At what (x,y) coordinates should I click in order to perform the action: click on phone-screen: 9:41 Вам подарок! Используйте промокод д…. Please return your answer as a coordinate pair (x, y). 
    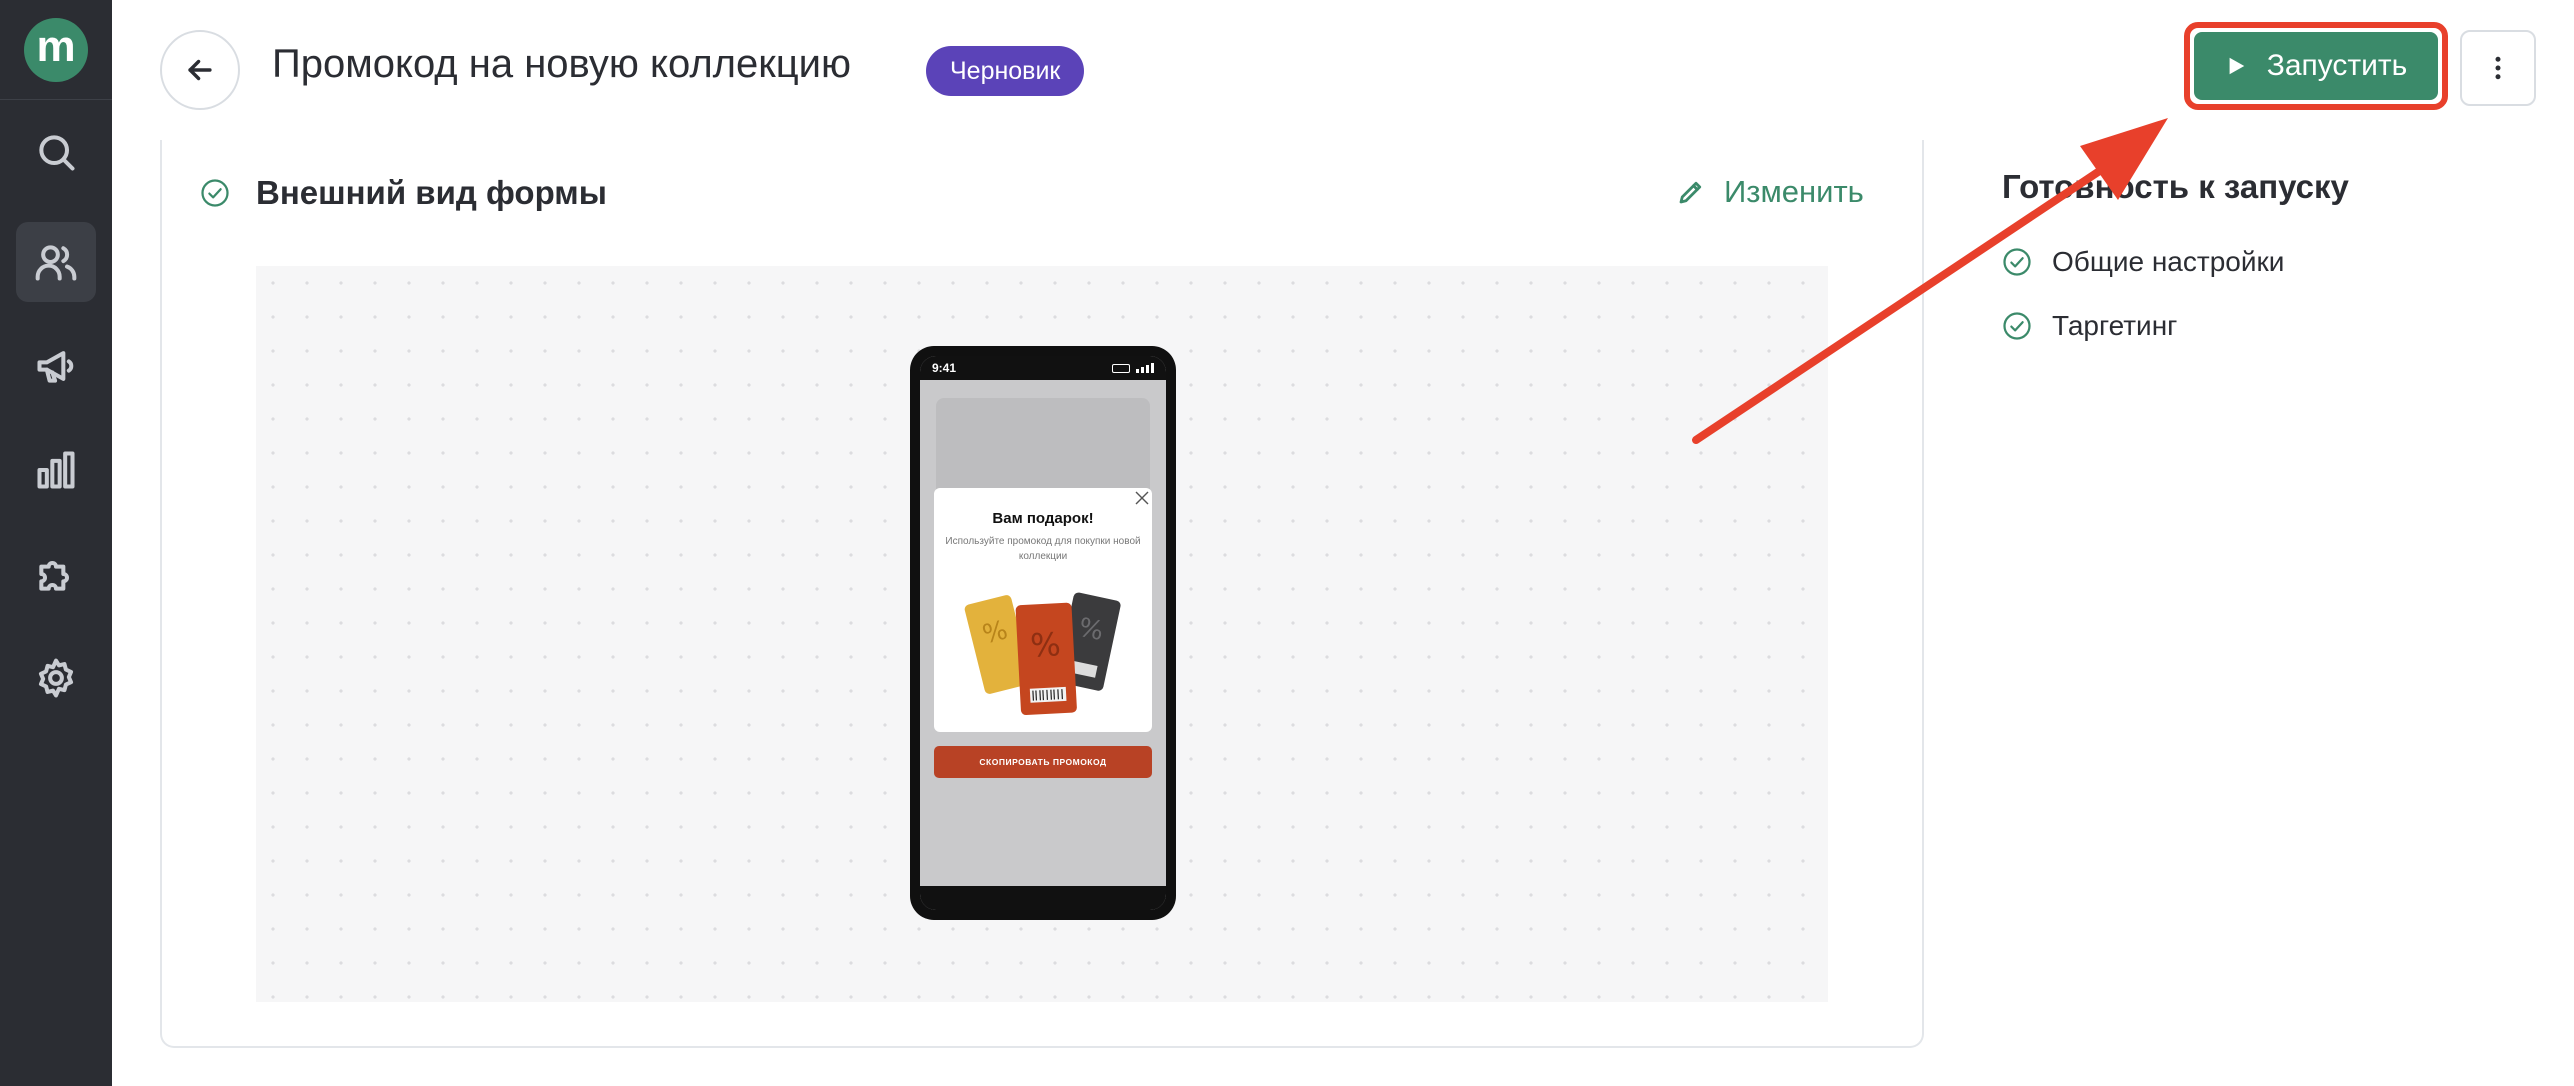
    Looking at the image, I should click on (1043, 633).